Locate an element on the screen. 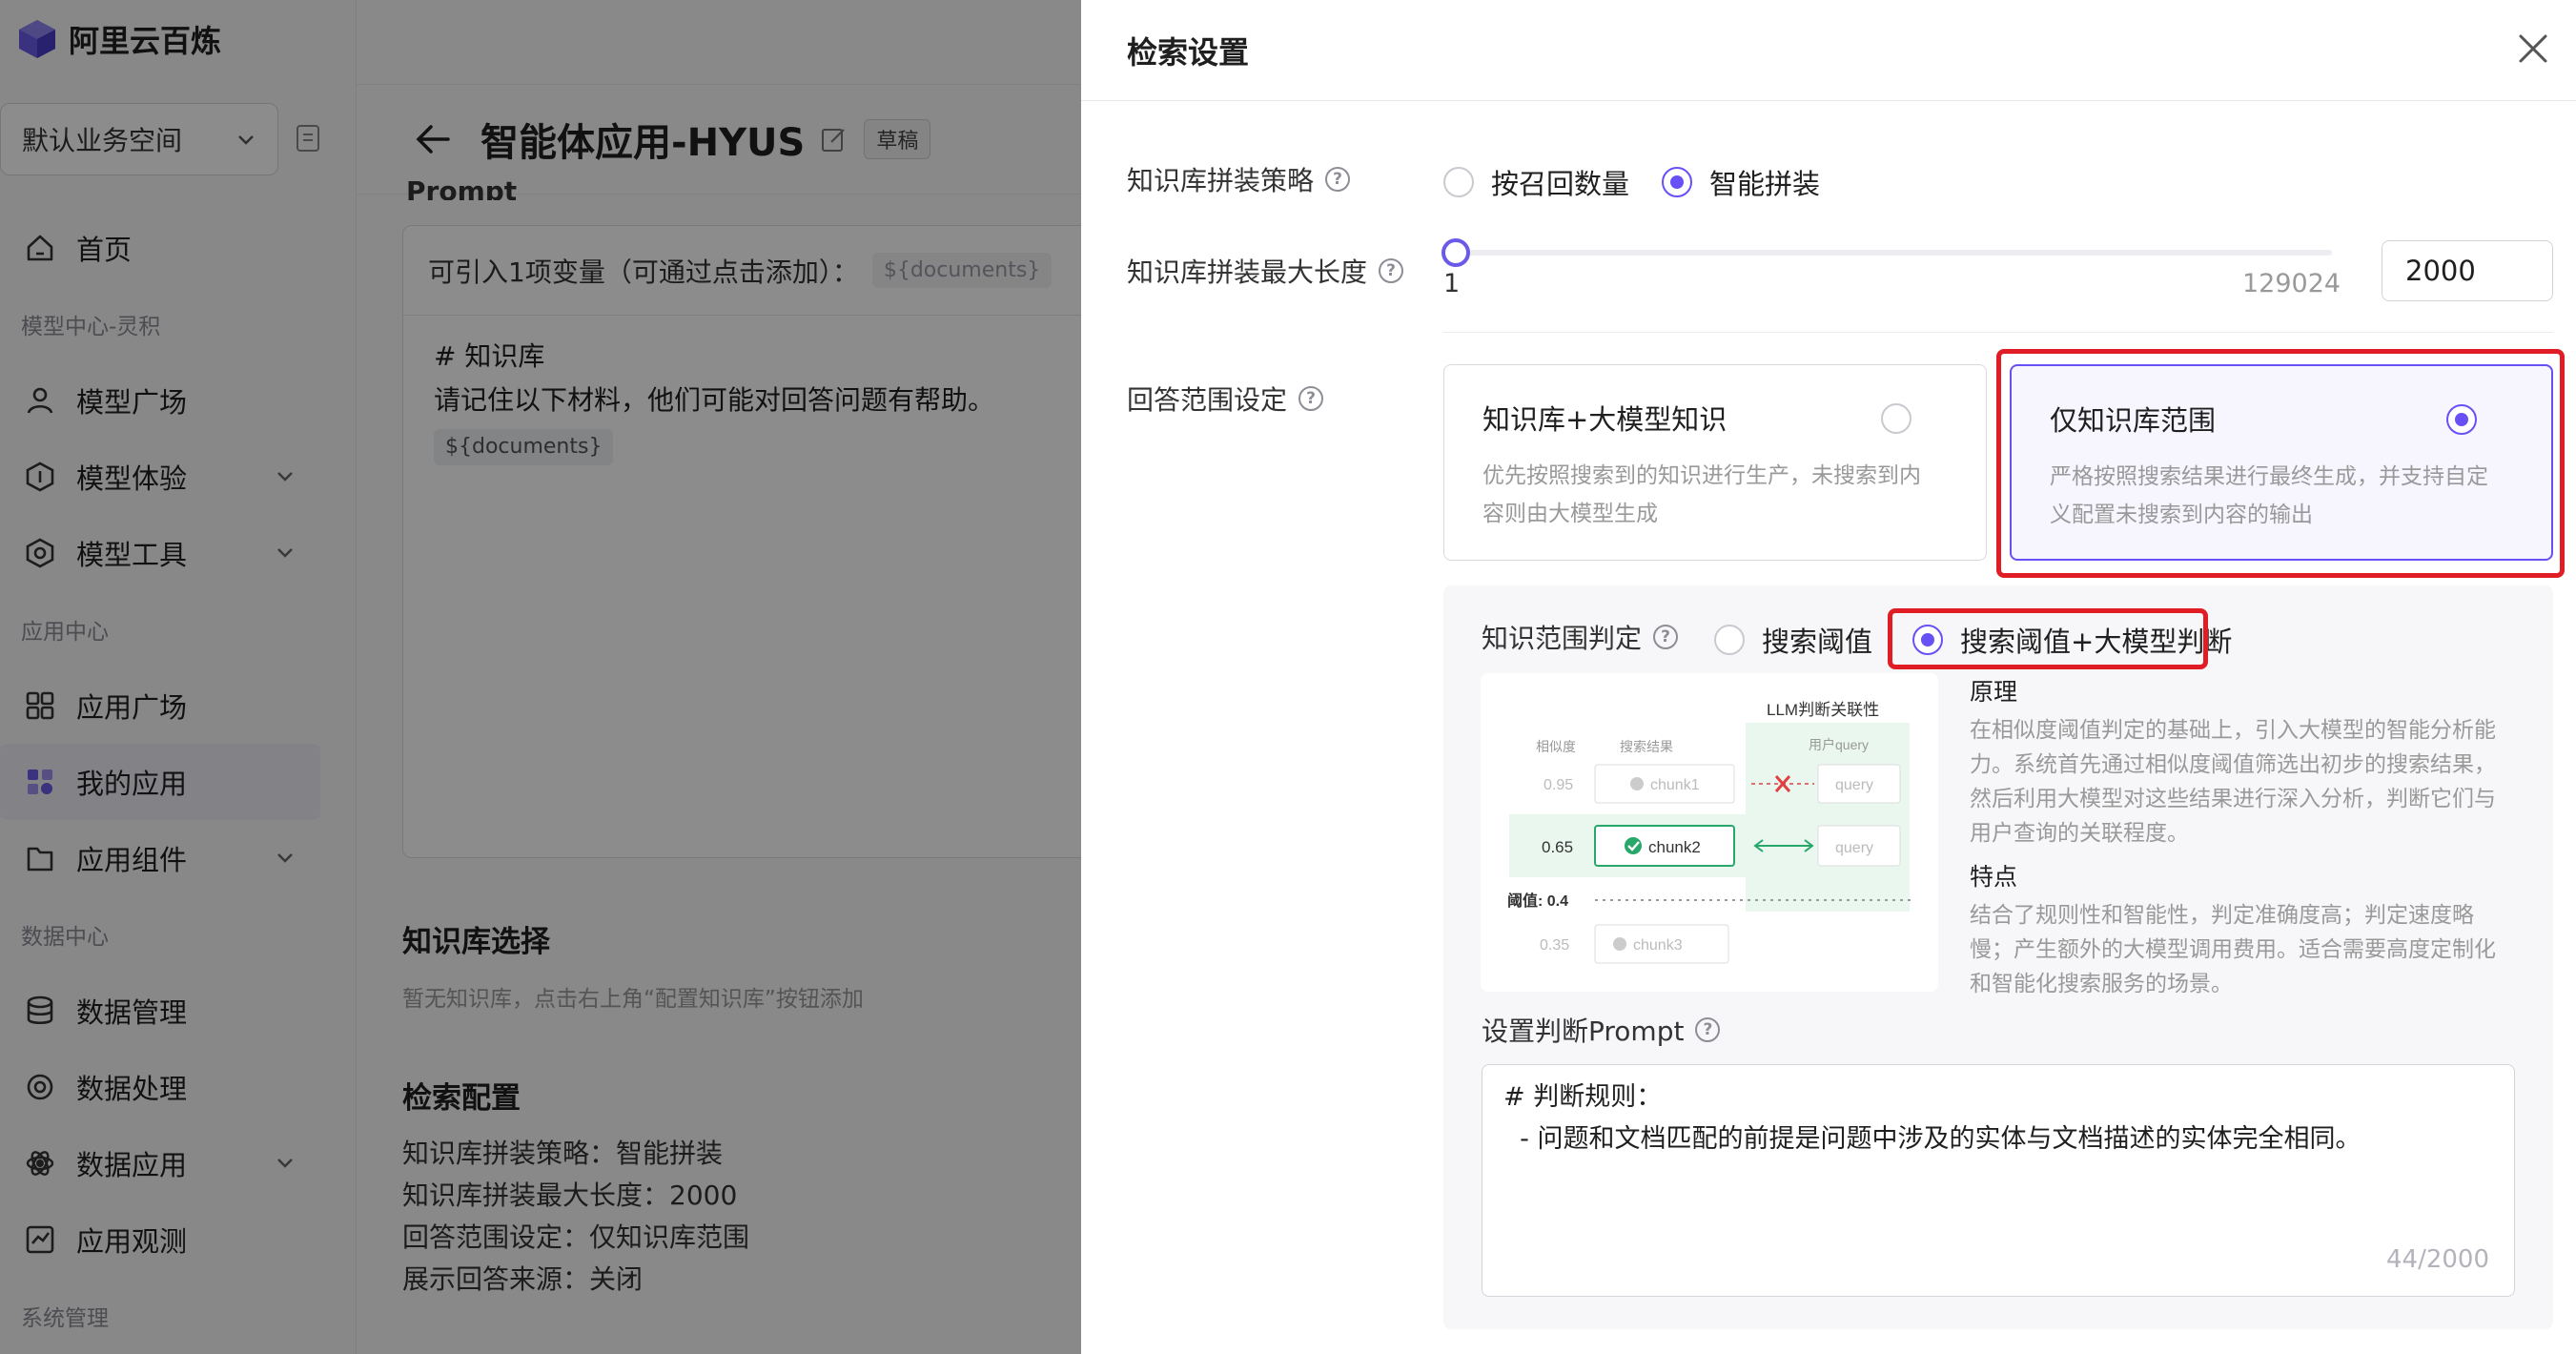 This screenshot has width=2576, height=1354. principle-title: 原理 is located at coordinates (1994, 692).